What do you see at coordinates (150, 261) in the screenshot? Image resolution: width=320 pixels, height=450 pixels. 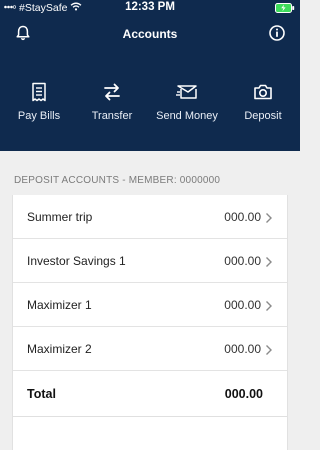 I see `account-row: Investor Savings 1 000.00` at bounding box center [150, 261].